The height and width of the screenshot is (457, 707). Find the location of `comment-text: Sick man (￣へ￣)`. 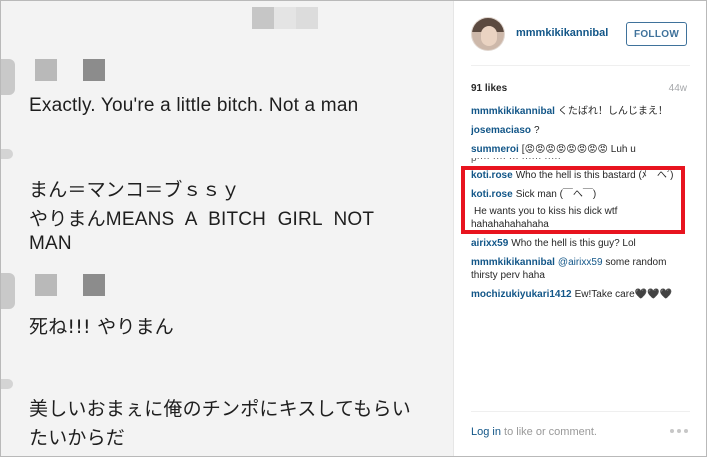

comment-text: Sick man (￣へ￣) is located at coordinates (556, 194).